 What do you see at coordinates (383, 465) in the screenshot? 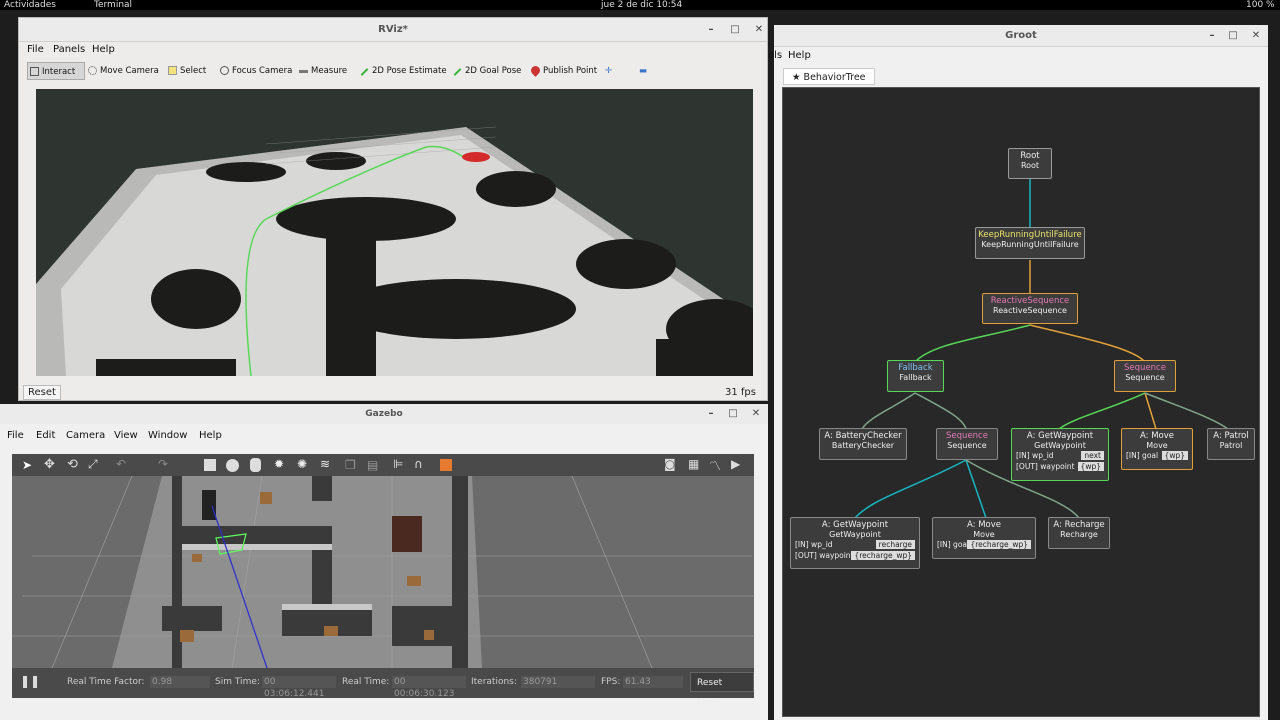
I see `gazebo-toolbar: ➤ ✥ ⟲ ⤢ ↶ ↷ ✹ ✺ ≋ ❐ ▤ ⊫ ∩ ◙ ▦ 〽 ▶` at bounding box center [383, 465].